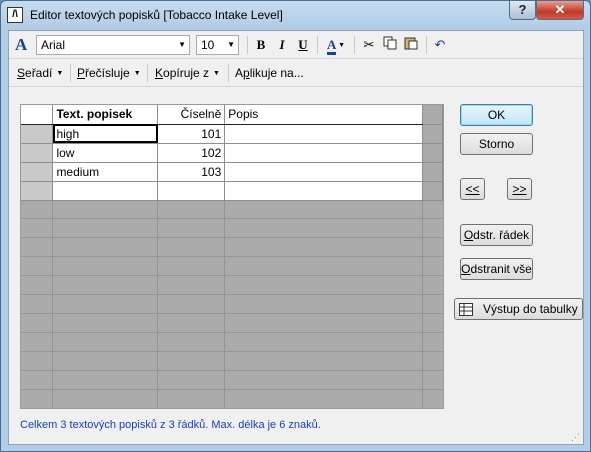 The height and width of the screenshot is (452, 591). I want to click on table-row-new, so click(232, 191).